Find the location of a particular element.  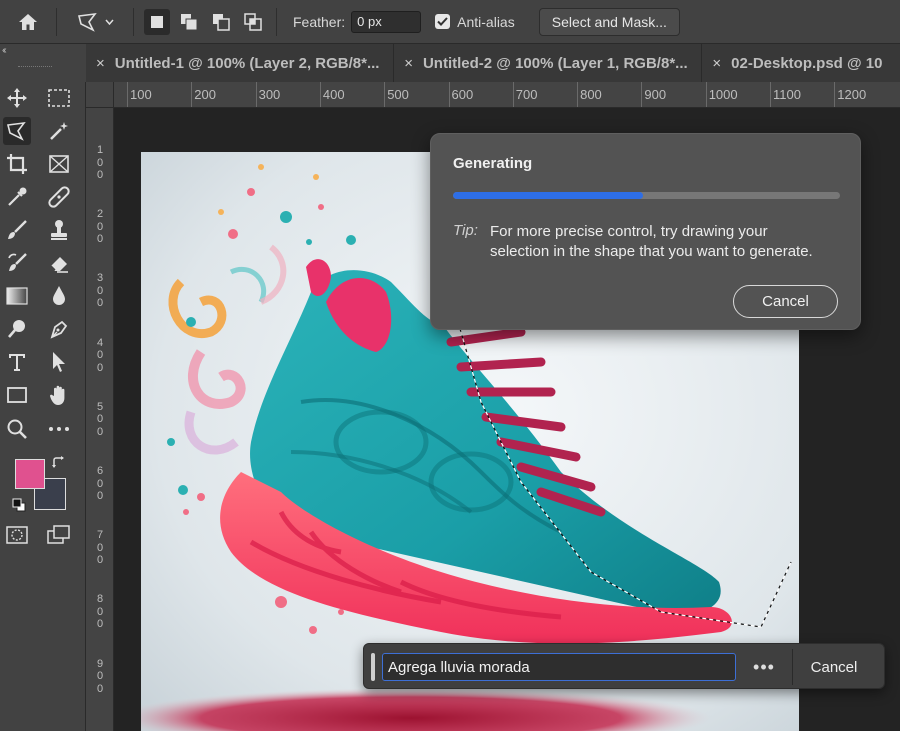

horizontal-ruler: 100 200 300 400 500 600 700 800 900 1000 1100 1200 is located at coordinates (507, 95).